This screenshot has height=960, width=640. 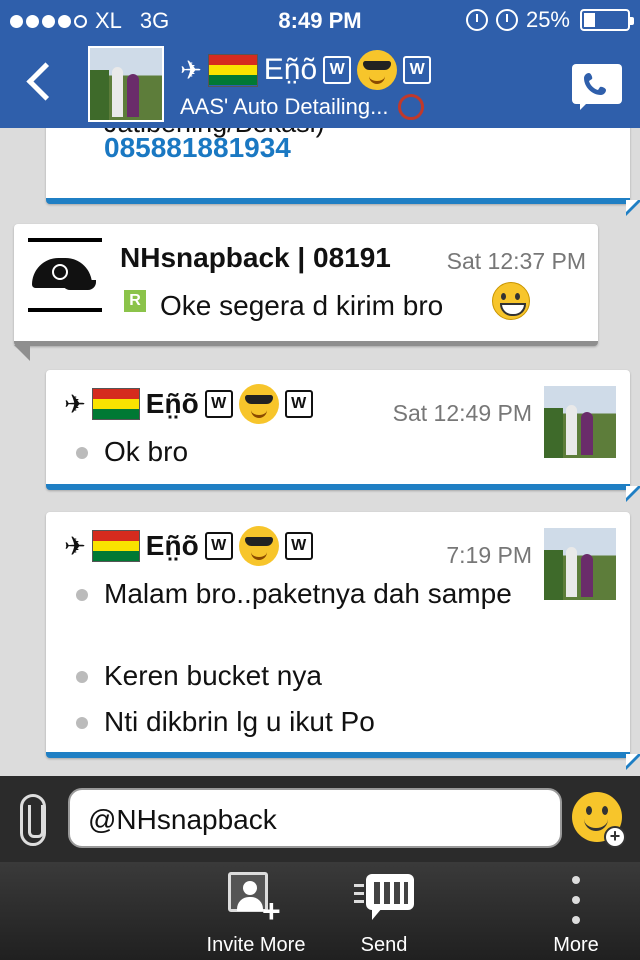 What do you see at coordinates (343, 172) in the screenshot?
I see `message-bubble: Jatibening/Bekasi) 085881881934` at bounding box center [343, 172].